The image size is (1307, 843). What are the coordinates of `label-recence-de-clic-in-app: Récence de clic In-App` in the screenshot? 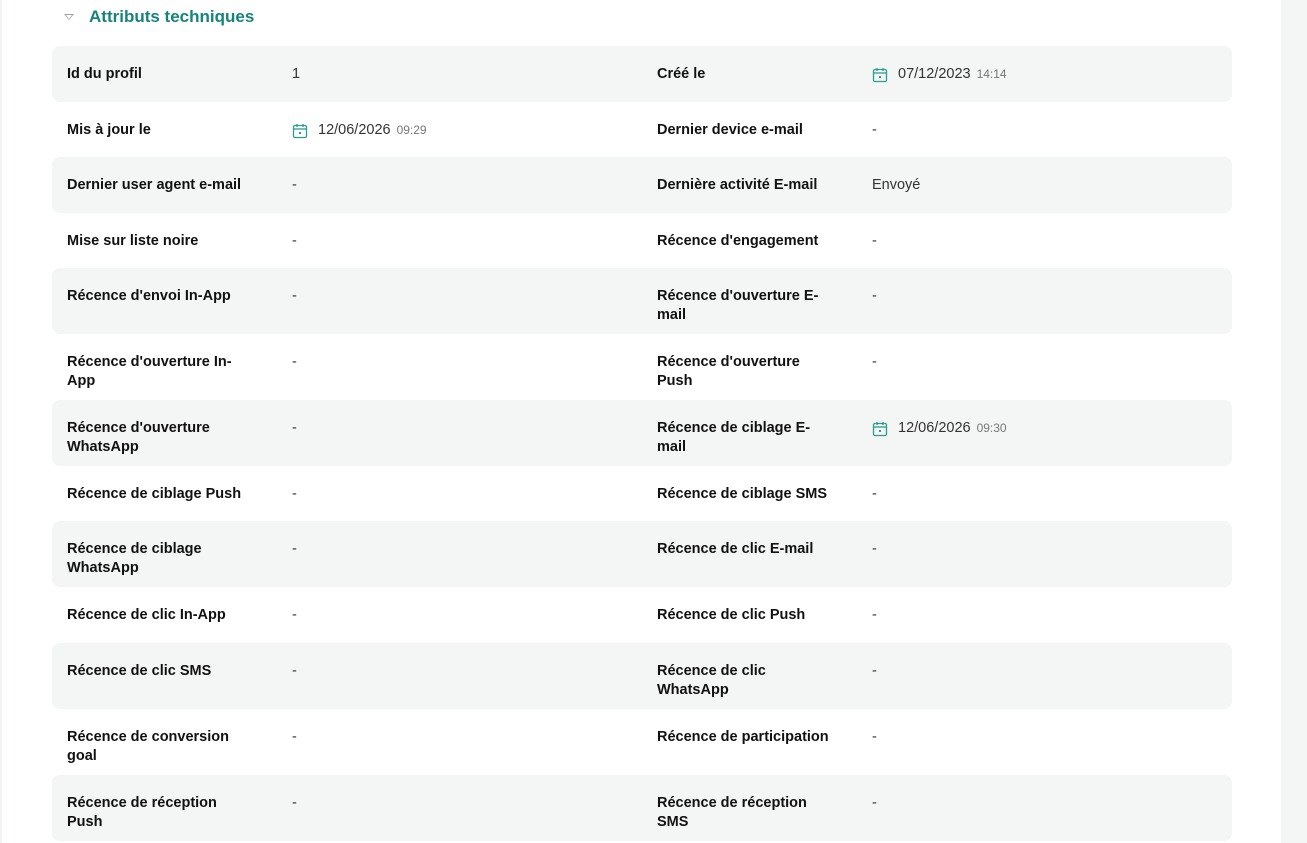 It's located at (146, 615).